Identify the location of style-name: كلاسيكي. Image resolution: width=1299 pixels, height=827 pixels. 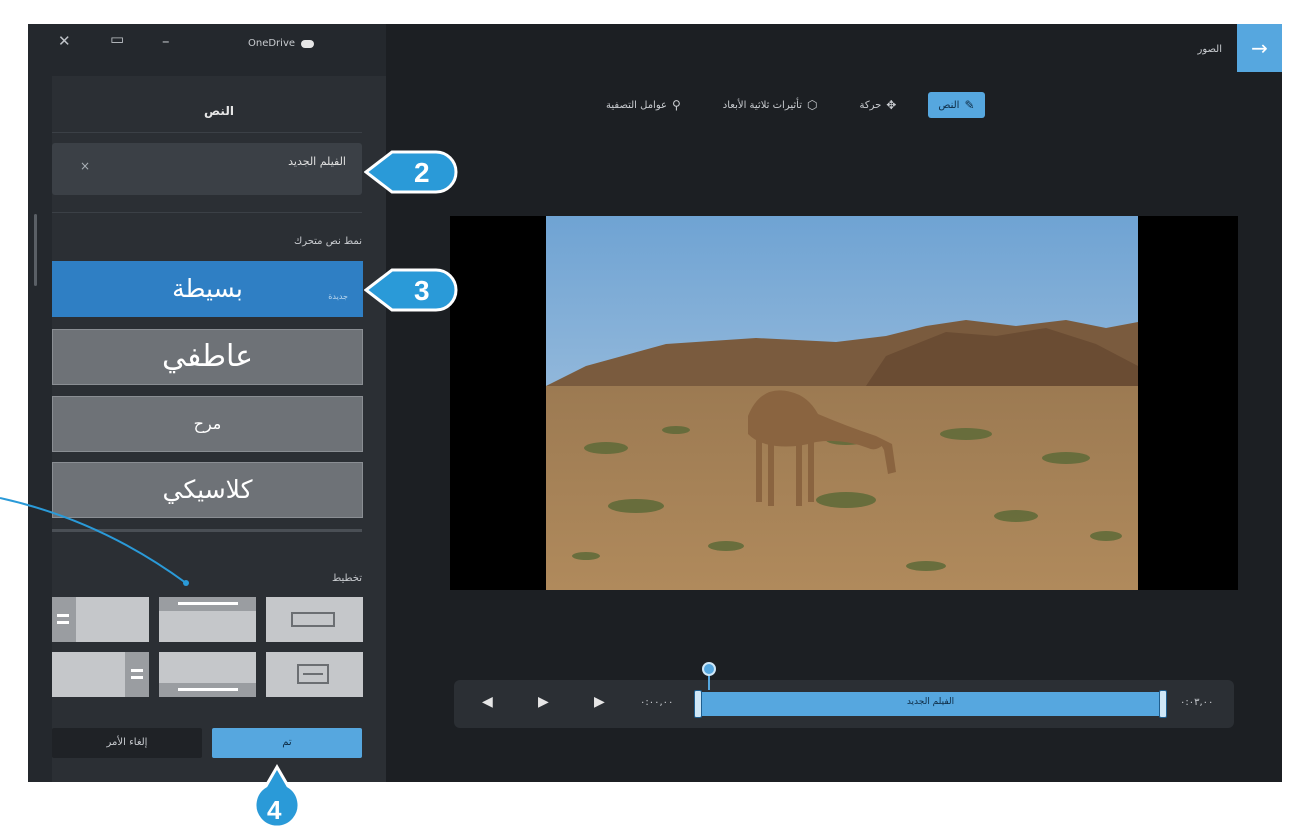
(207, 489).